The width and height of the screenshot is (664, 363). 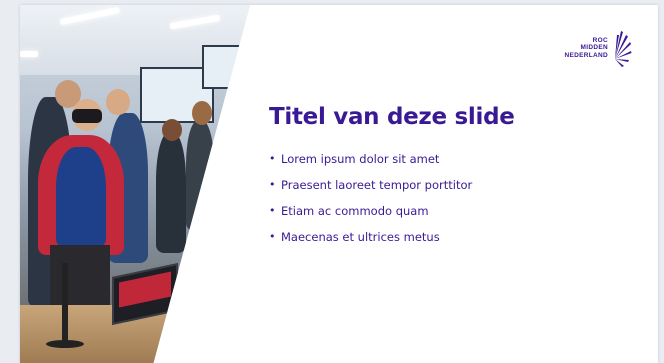 I want to click on wall-screen, so click(x=222, y=67).